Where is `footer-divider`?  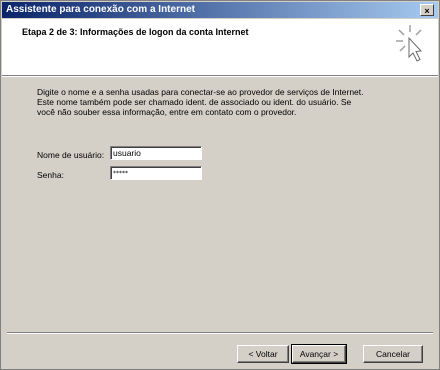 footer-divider is located at coordinates (220, 333).